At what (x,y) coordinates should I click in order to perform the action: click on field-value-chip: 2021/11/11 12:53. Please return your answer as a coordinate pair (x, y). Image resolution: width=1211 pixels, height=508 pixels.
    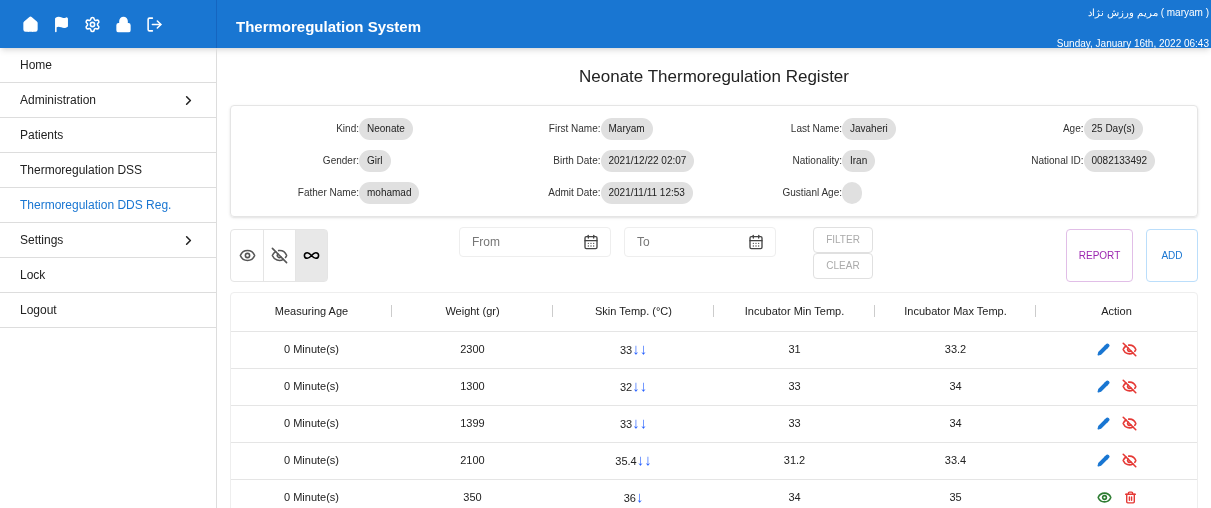
    Looking at the image, I should click on (646, 192).